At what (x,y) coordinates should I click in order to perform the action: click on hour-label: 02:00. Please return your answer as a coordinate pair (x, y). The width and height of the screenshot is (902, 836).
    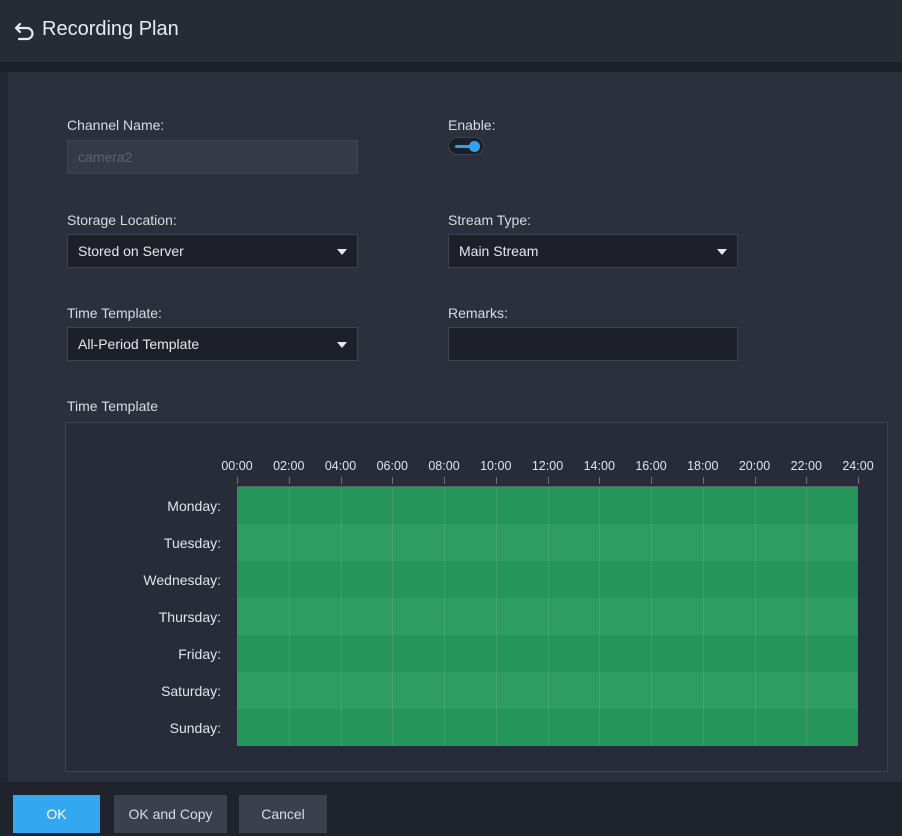
    Looking at the image, I should click on (289, 466).